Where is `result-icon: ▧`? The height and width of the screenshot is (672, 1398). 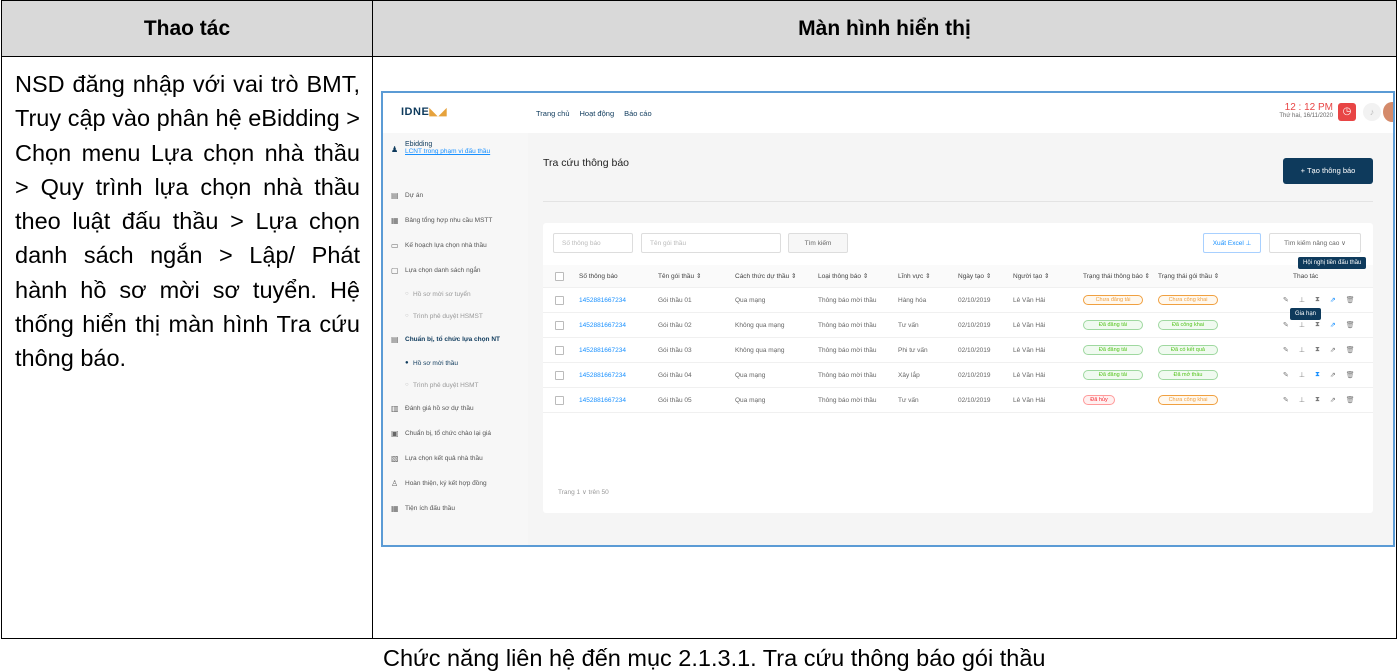 result-icon: ▧ is located at coordinates (395, 458).